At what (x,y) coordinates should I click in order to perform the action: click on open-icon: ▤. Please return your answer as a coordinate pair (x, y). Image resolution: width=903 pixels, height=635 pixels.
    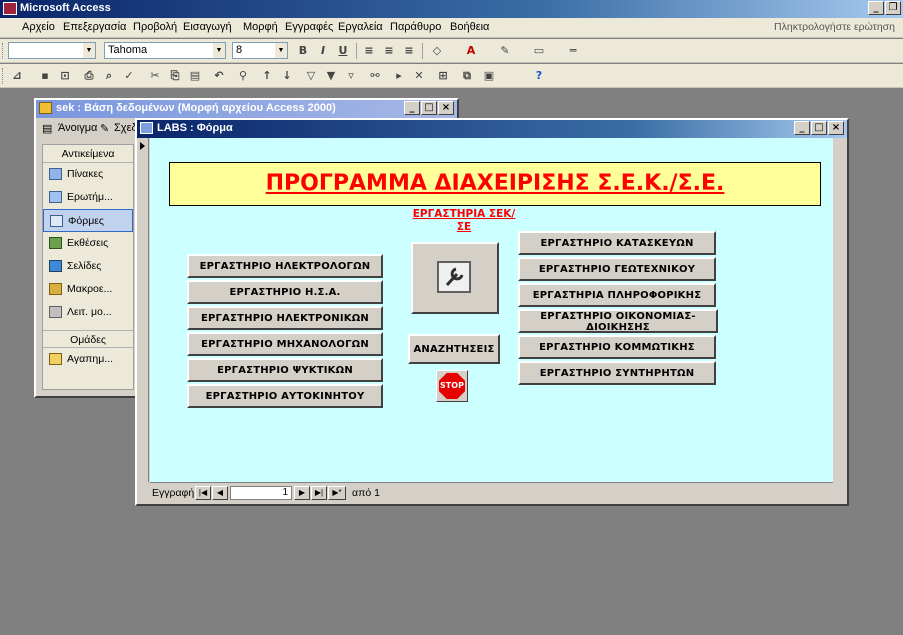
    Looking at the image, I should click on (47, 128).